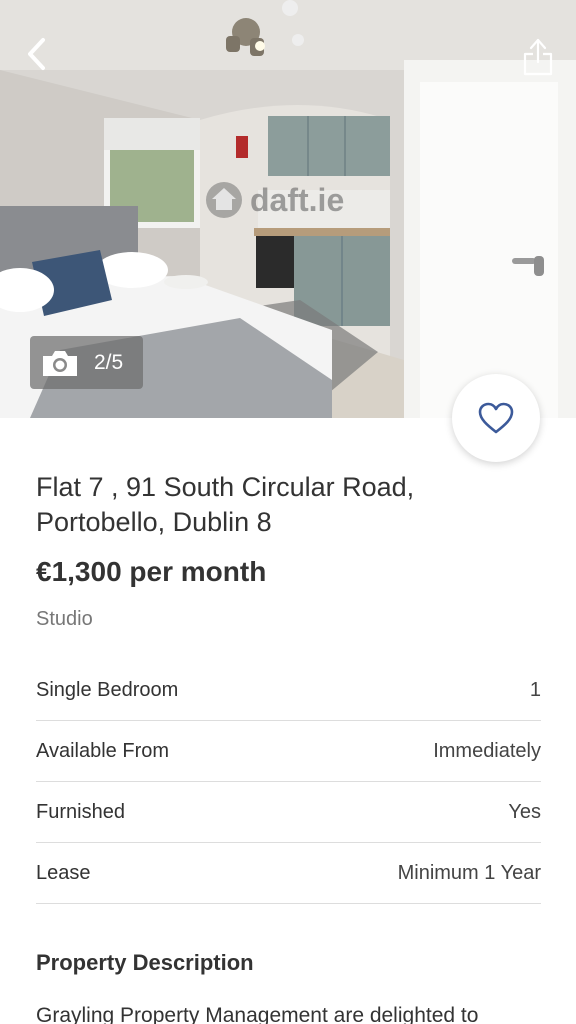 The image size is (576, 1024). I want to click on photo-counter: 2/5, so click(86, 362).